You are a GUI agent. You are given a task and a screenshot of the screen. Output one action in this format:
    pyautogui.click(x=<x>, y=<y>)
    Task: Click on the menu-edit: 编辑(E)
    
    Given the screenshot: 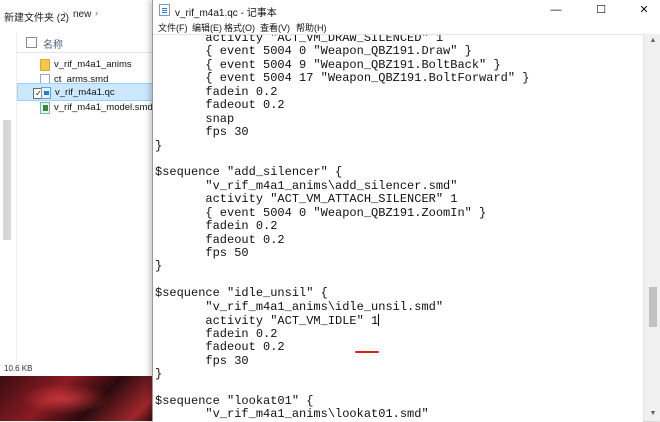 What is the action you would take?
    pyautogui.click(x=207, y=27)
    